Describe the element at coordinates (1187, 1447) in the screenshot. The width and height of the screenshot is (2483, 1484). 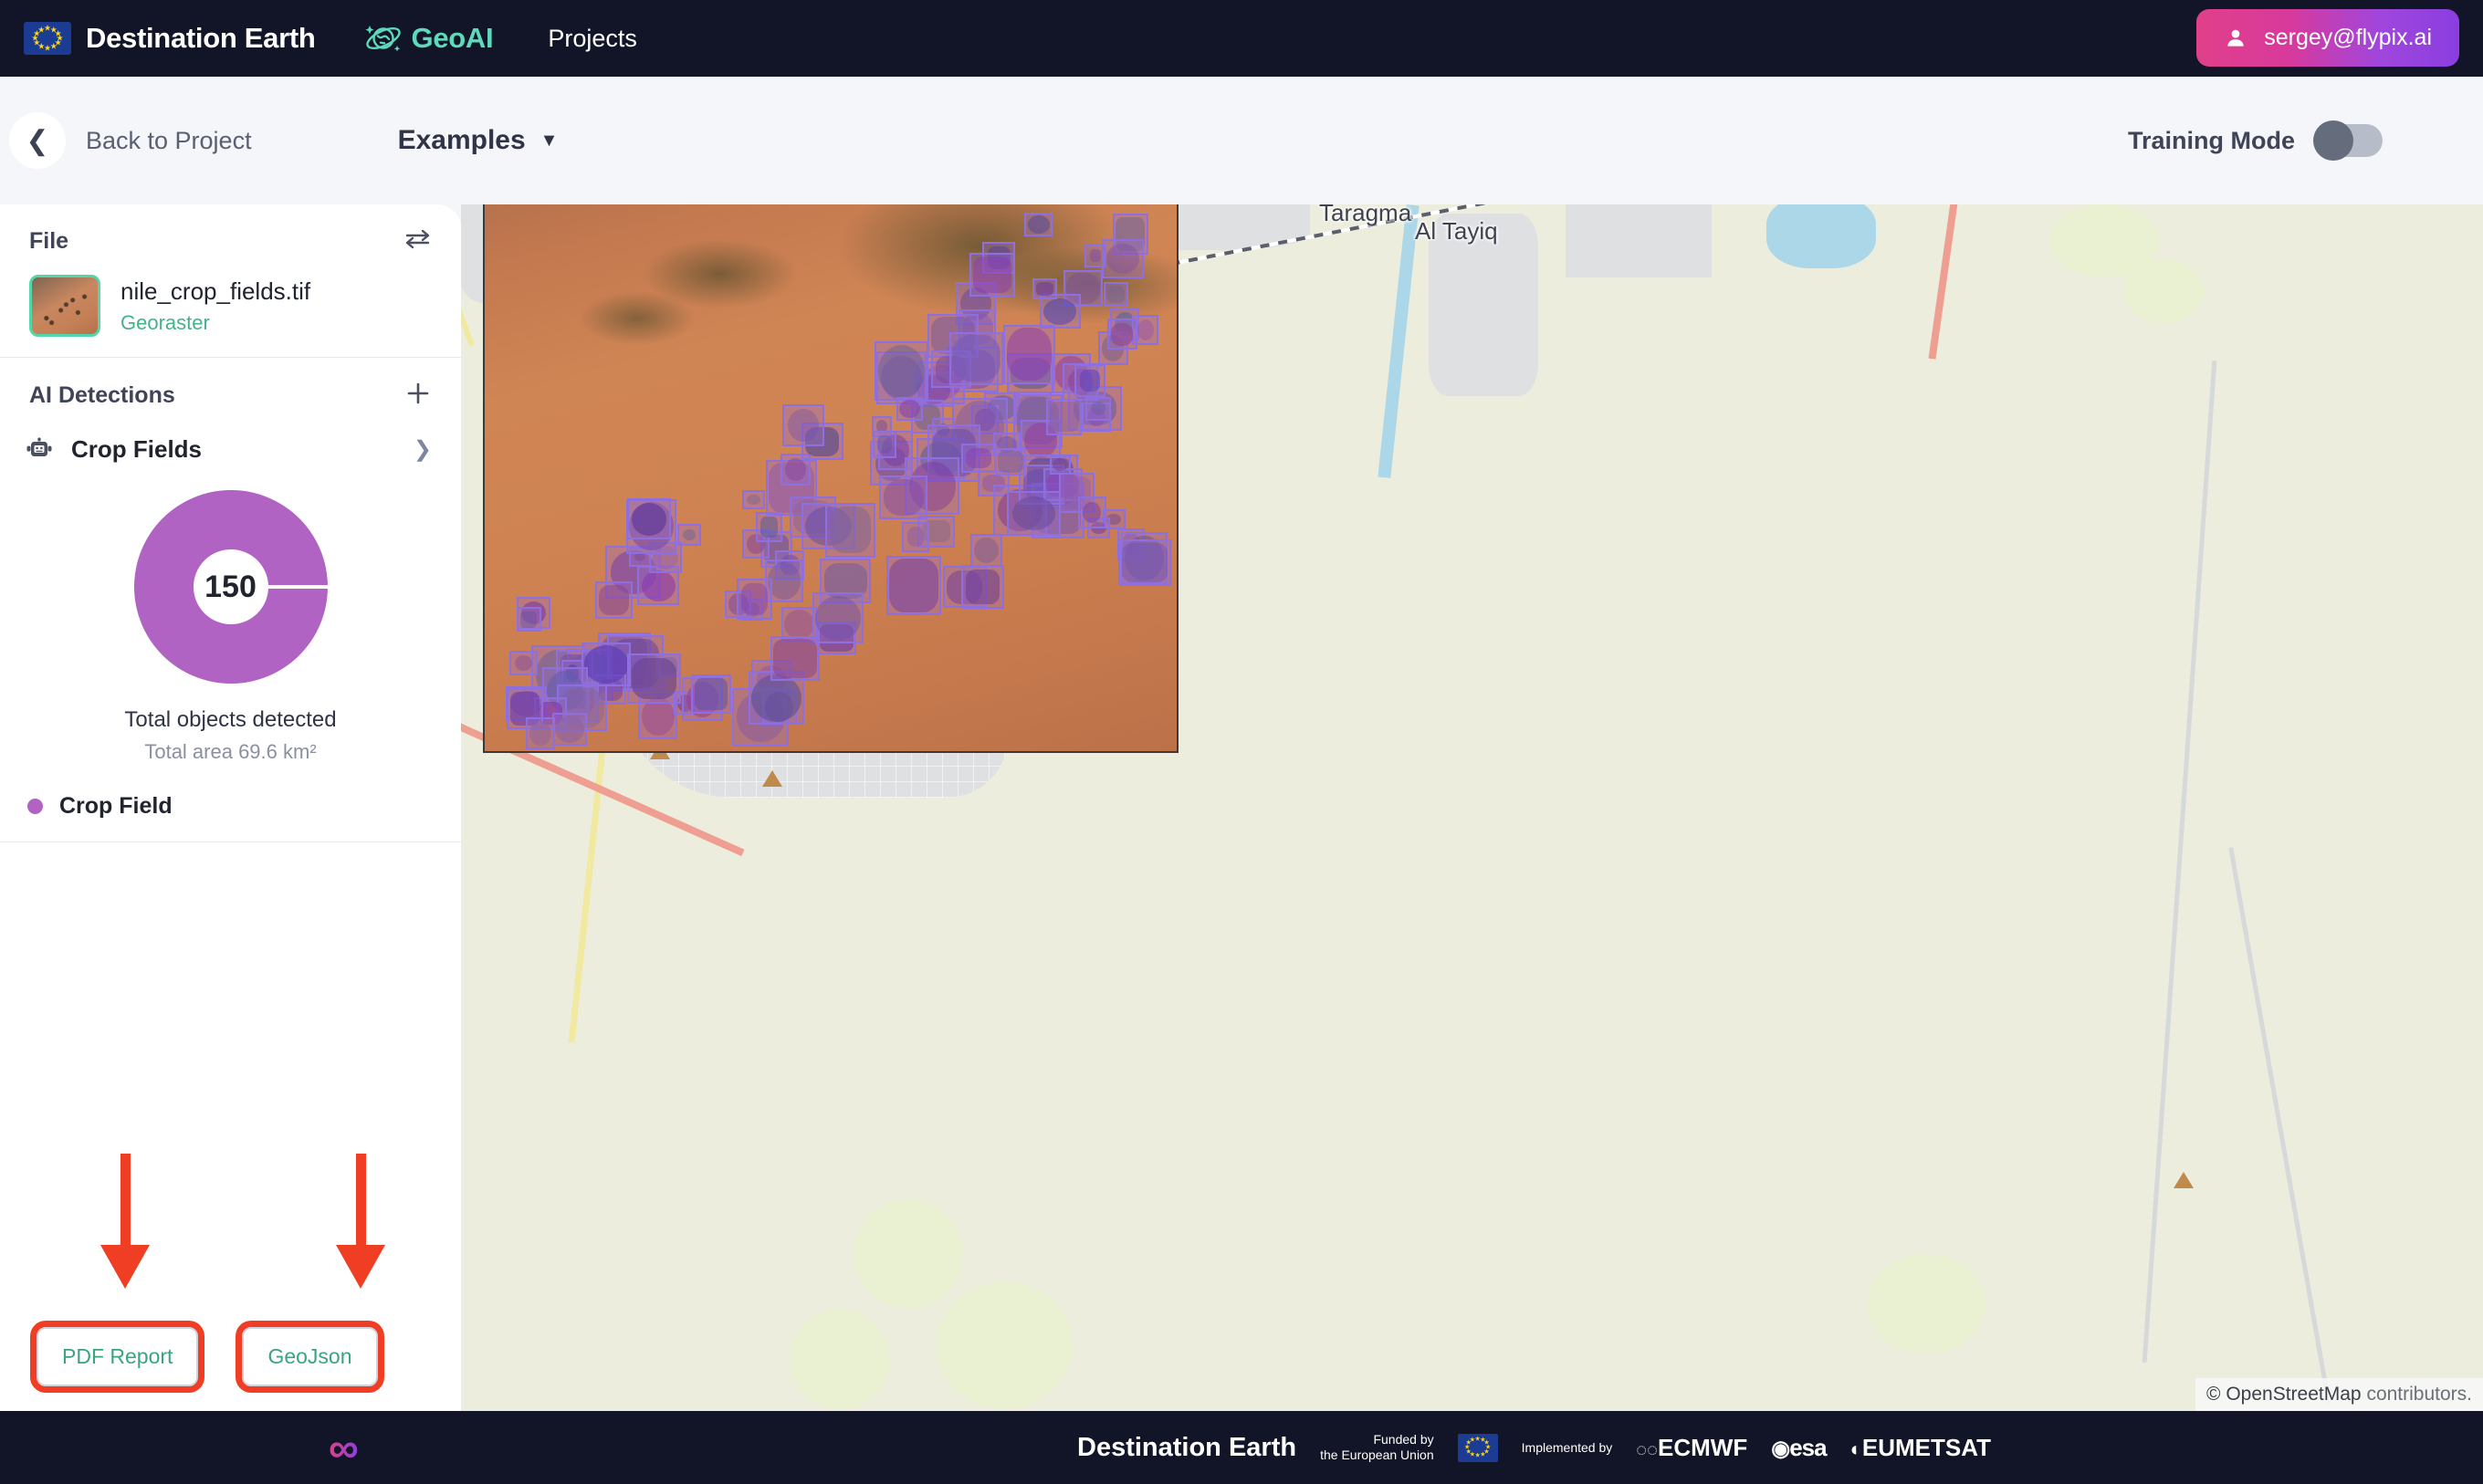
I see `footer-destination-earth: Destination Earth` at that location.